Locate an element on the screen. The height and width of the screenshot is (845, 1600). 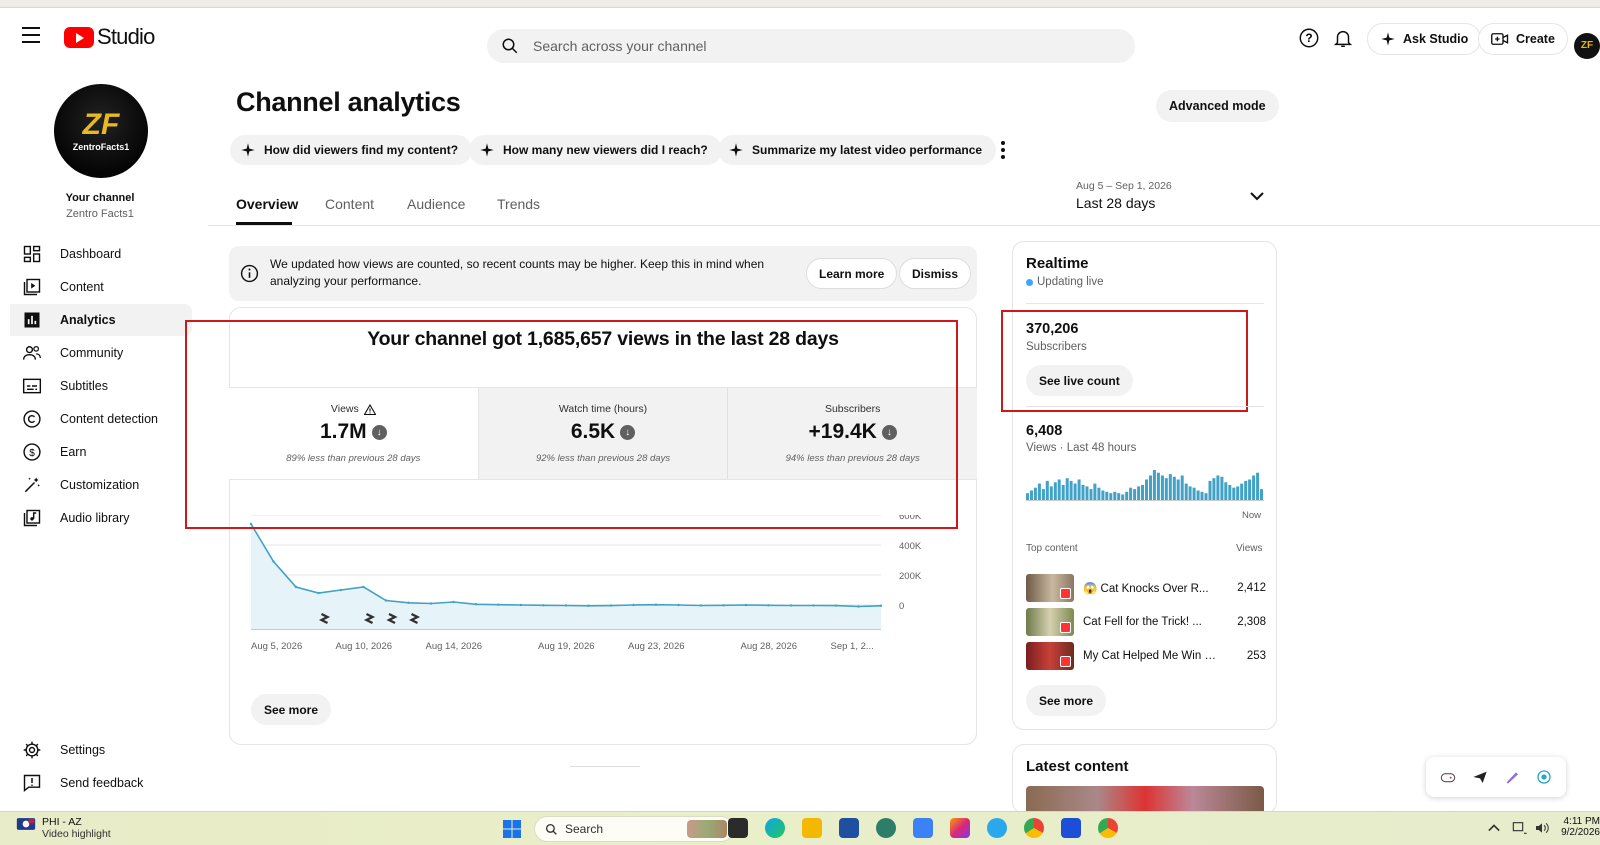
top-content-row: Cat Fell for the Trick! ... 2,308 is located at coordinates (1146, 622).